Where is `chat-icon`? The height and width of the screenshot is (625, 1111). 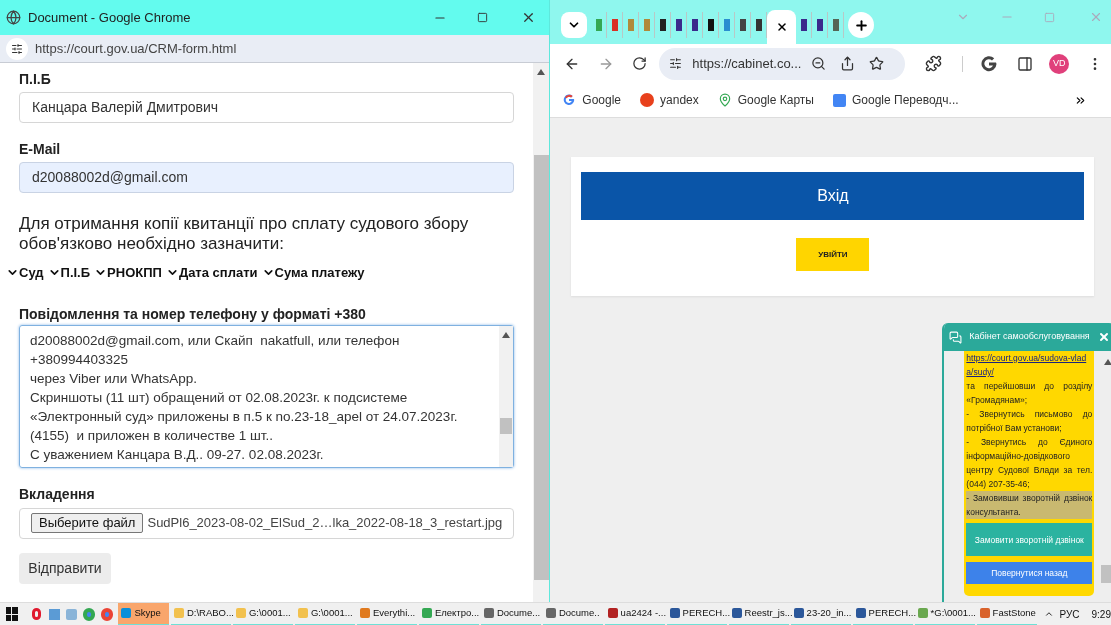
chat-icon is located at coordinates (956, 337).